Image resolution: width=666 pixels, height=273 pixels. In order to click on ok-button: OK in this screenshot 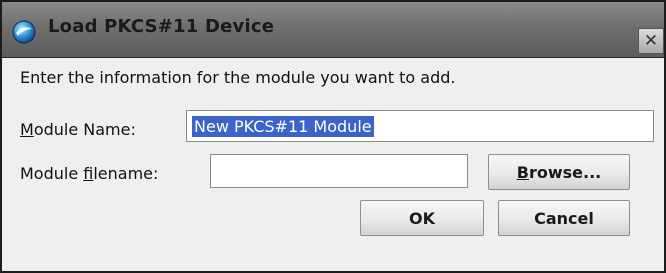, I will do `click(422, 218)`.